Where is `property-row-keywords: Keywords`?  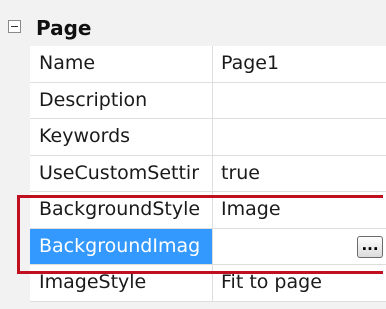
property-row-keywords: Keywords is located at coordinates (208, 137).